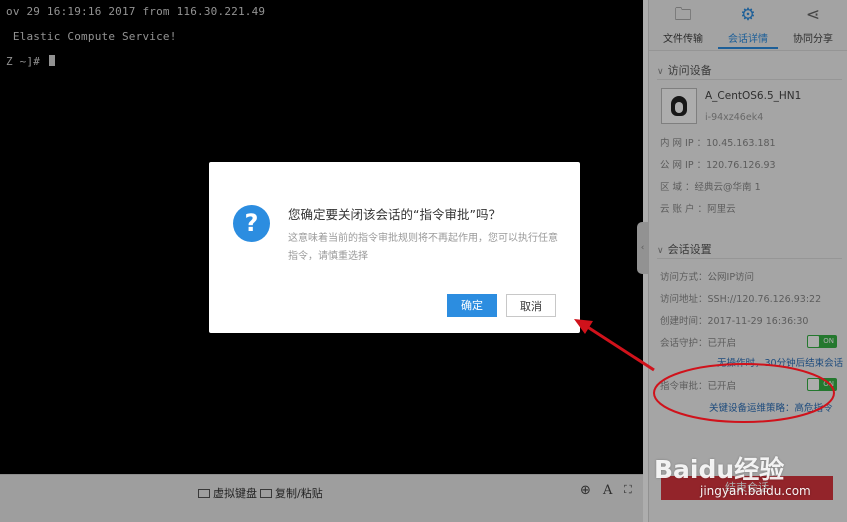  Describe the element at coordinates (755, 491) in the screenshot. I see `watermark-url: jingyan.baidu.com` at that location.